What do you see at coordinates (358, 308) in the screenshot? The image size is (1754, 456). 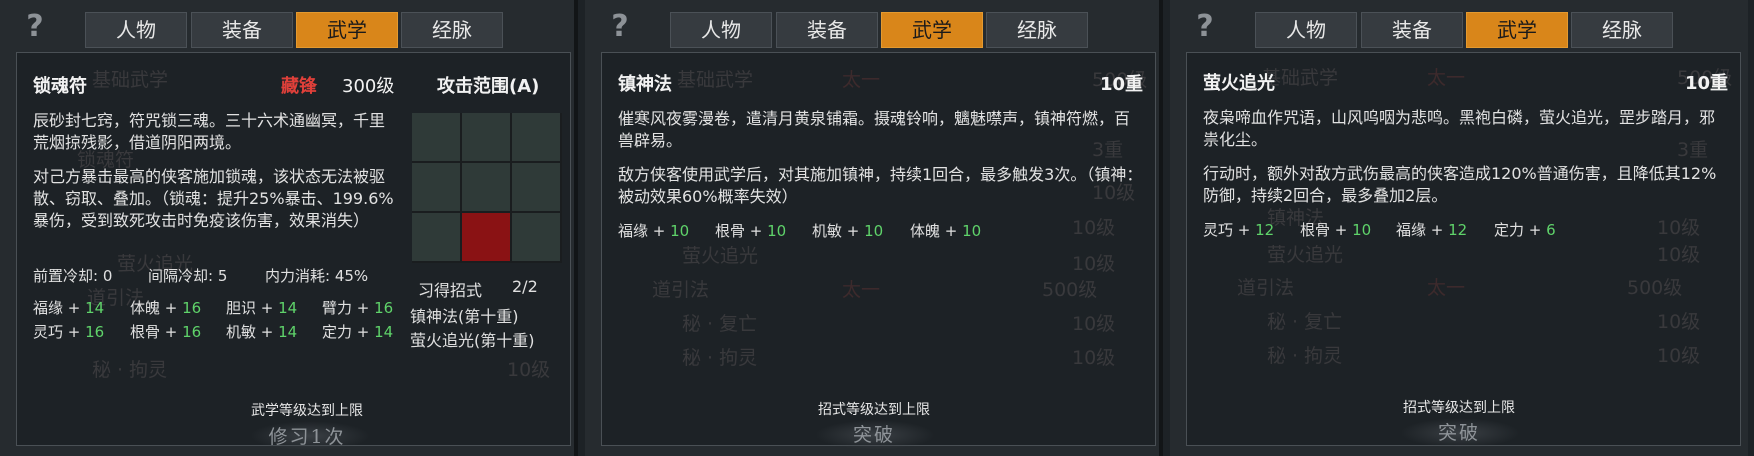 I see `stat-bonus: 臂力 + 16` at bounding box center [358, 308].